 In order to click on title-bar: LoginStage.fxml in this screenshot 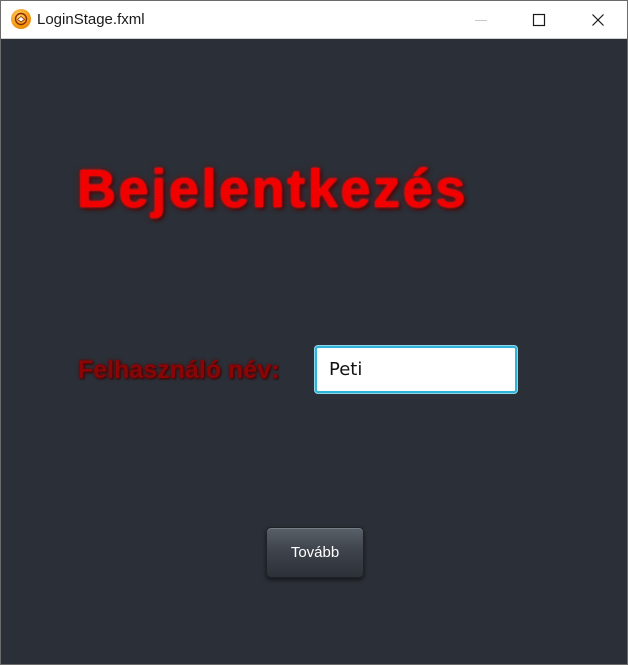, I will do `click(314, 20)`.